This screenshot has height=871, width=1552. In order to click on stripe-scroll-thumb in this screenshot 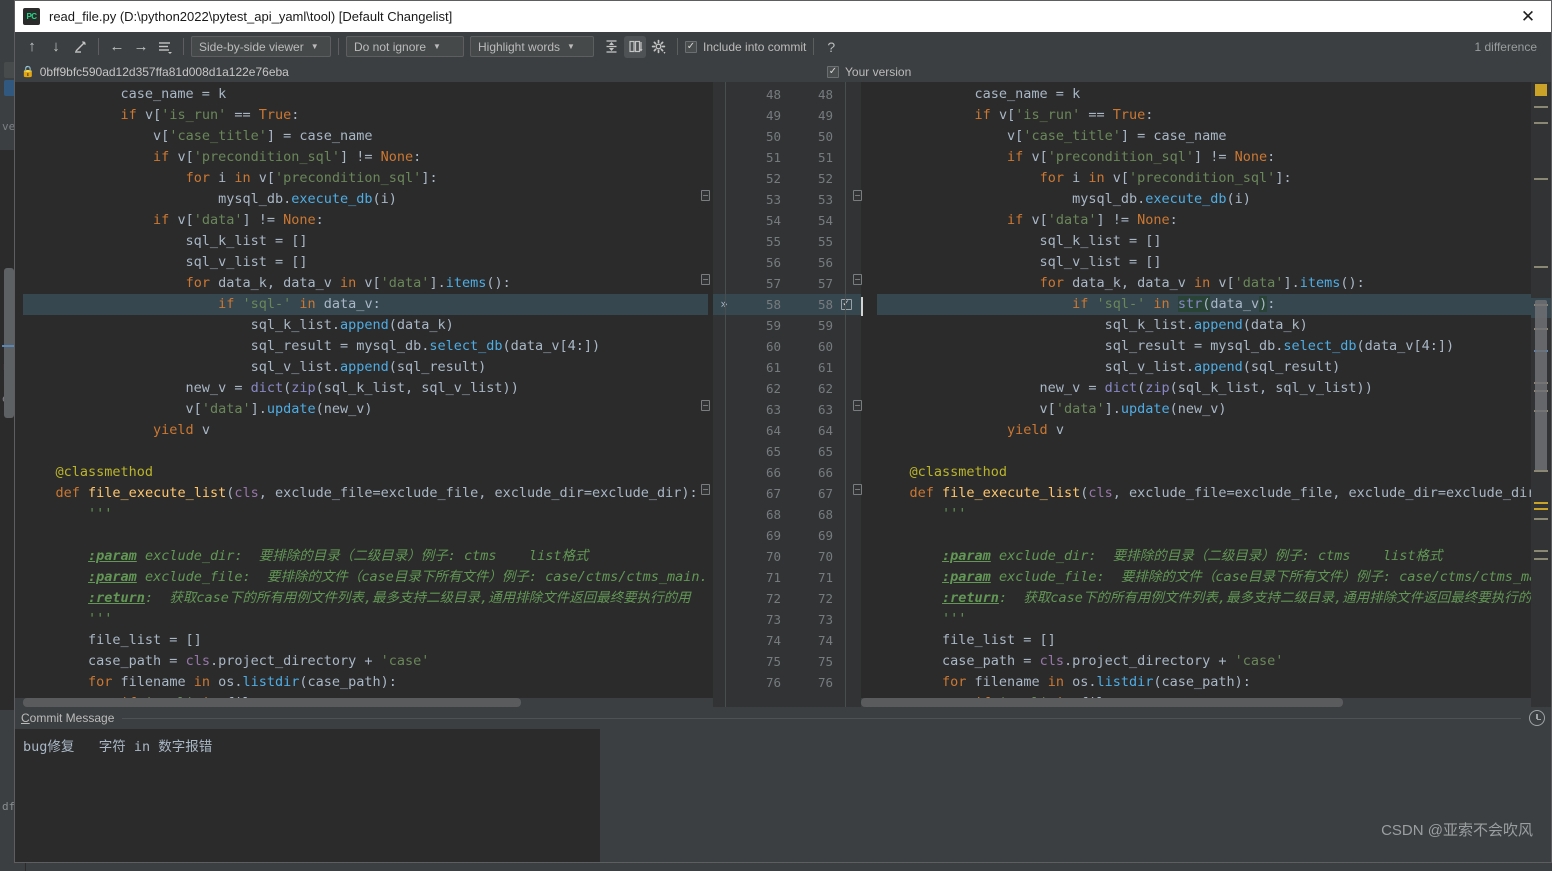, I will do `click(1541, 386)`.